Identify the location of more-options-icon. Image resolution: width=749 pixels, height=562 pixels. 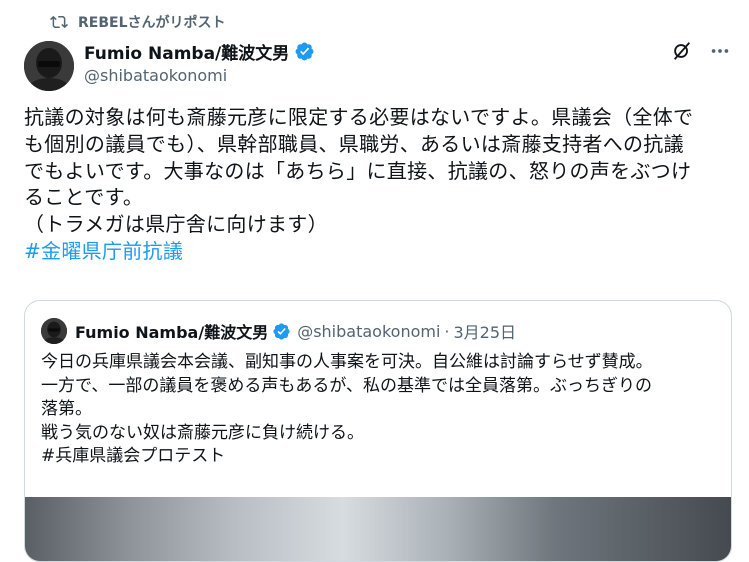
(720, 51).